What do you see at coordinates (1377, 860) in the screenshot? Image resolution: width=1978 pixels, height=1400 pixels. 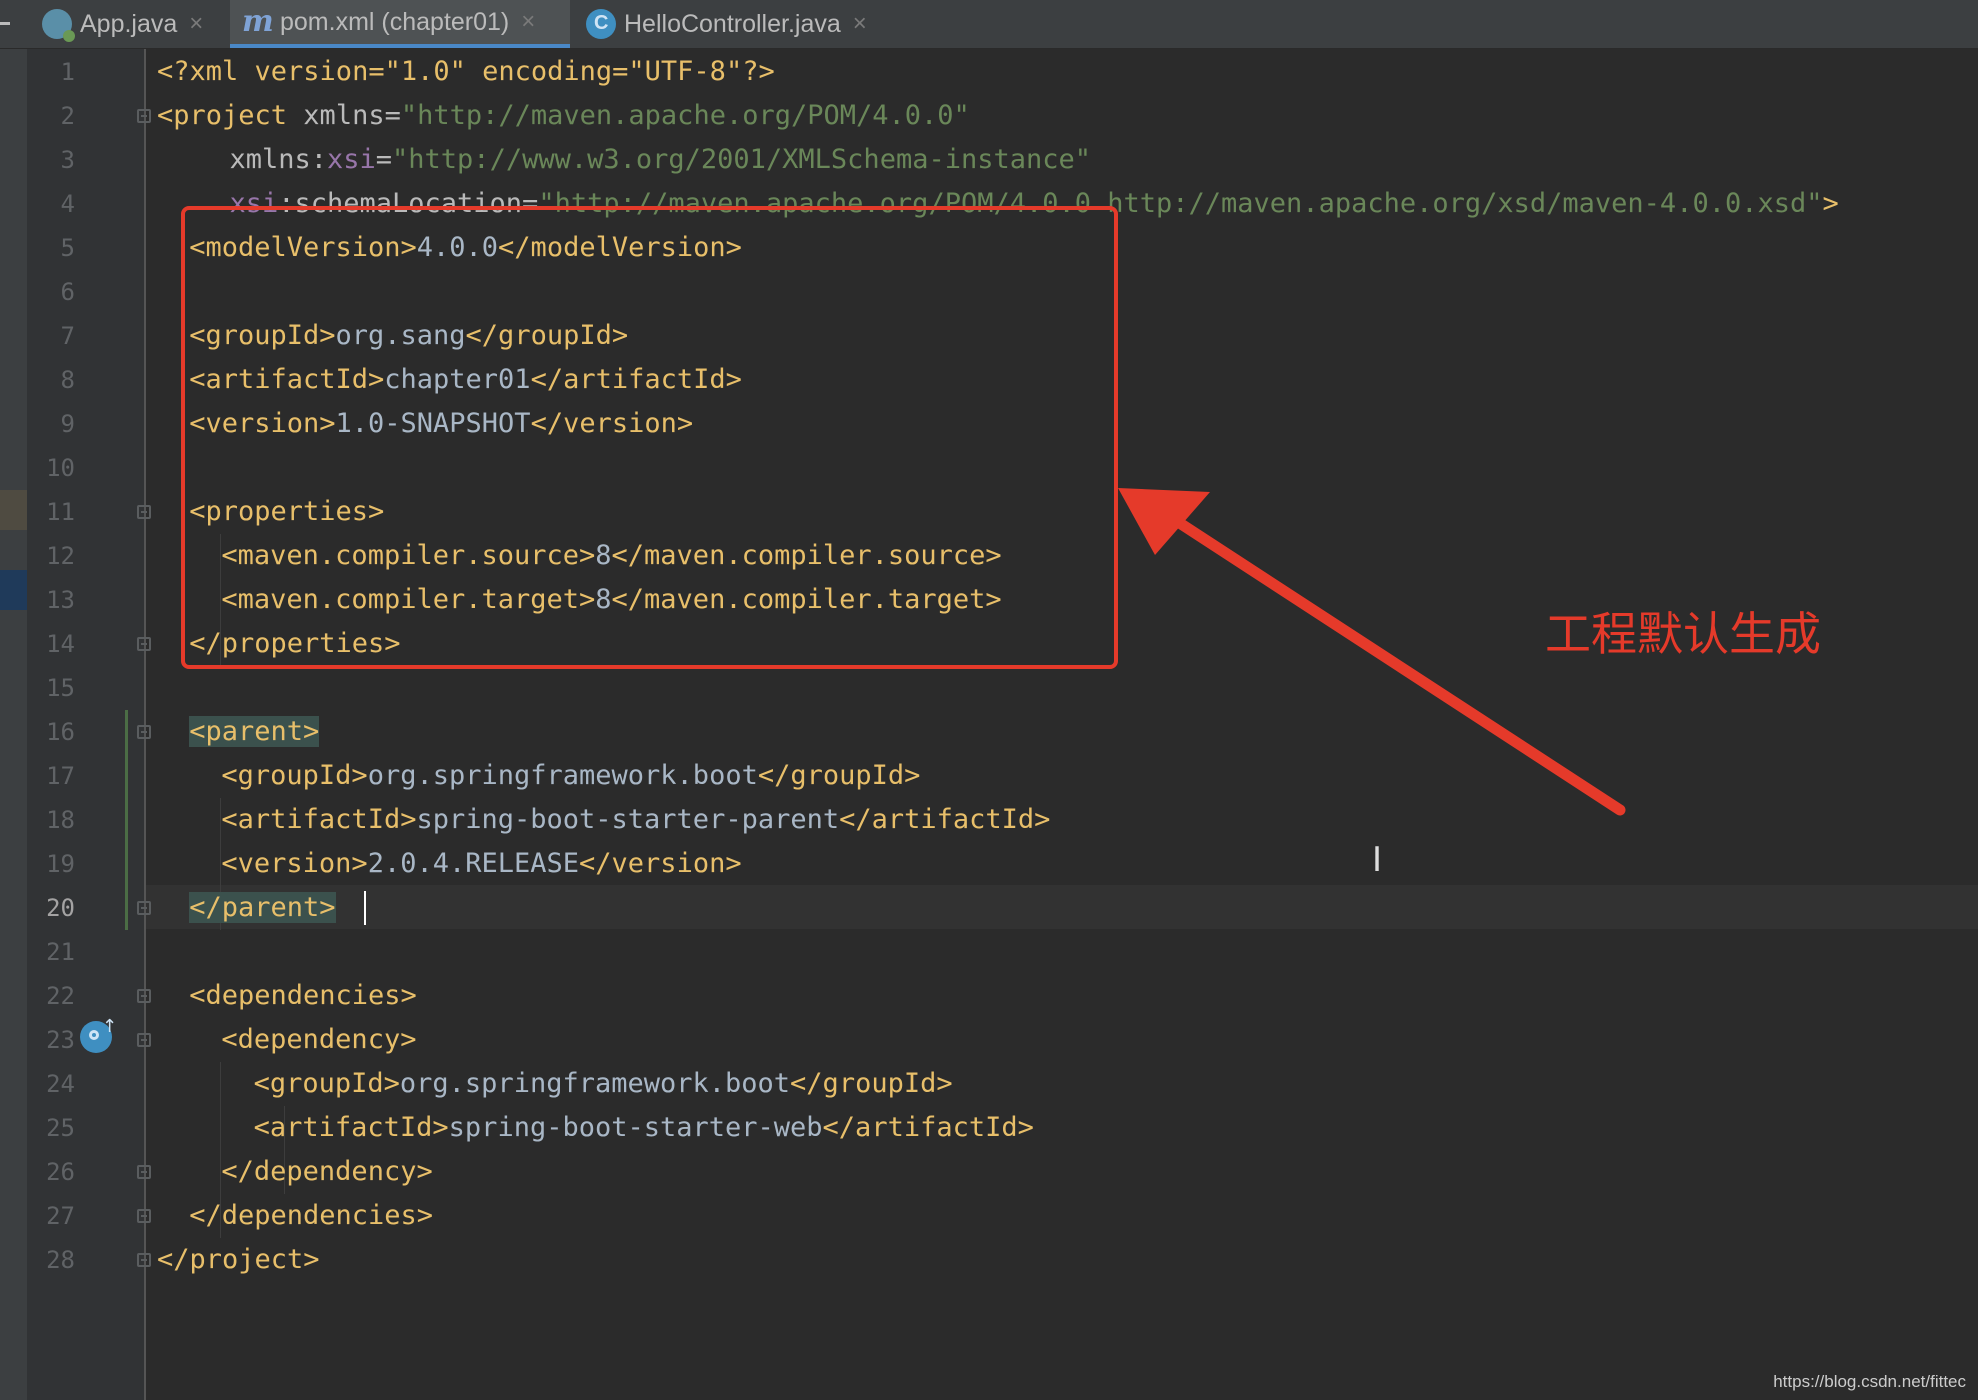 I see `mouse-text-cursor: I` at bounding box center [1377, 860].